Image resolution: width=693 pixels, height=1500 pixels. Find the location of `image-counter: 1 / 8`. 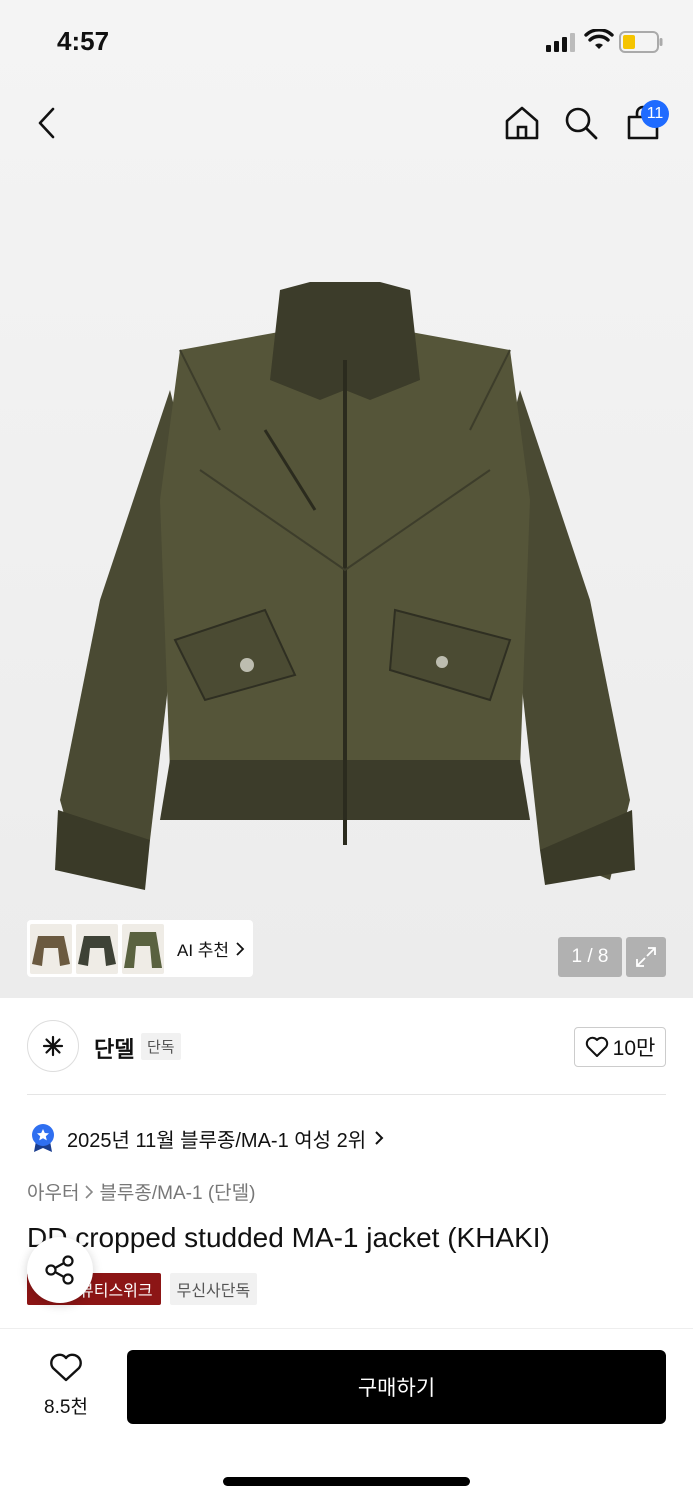

image-counter: 1 / 8 is located at coordinates (590, 957).